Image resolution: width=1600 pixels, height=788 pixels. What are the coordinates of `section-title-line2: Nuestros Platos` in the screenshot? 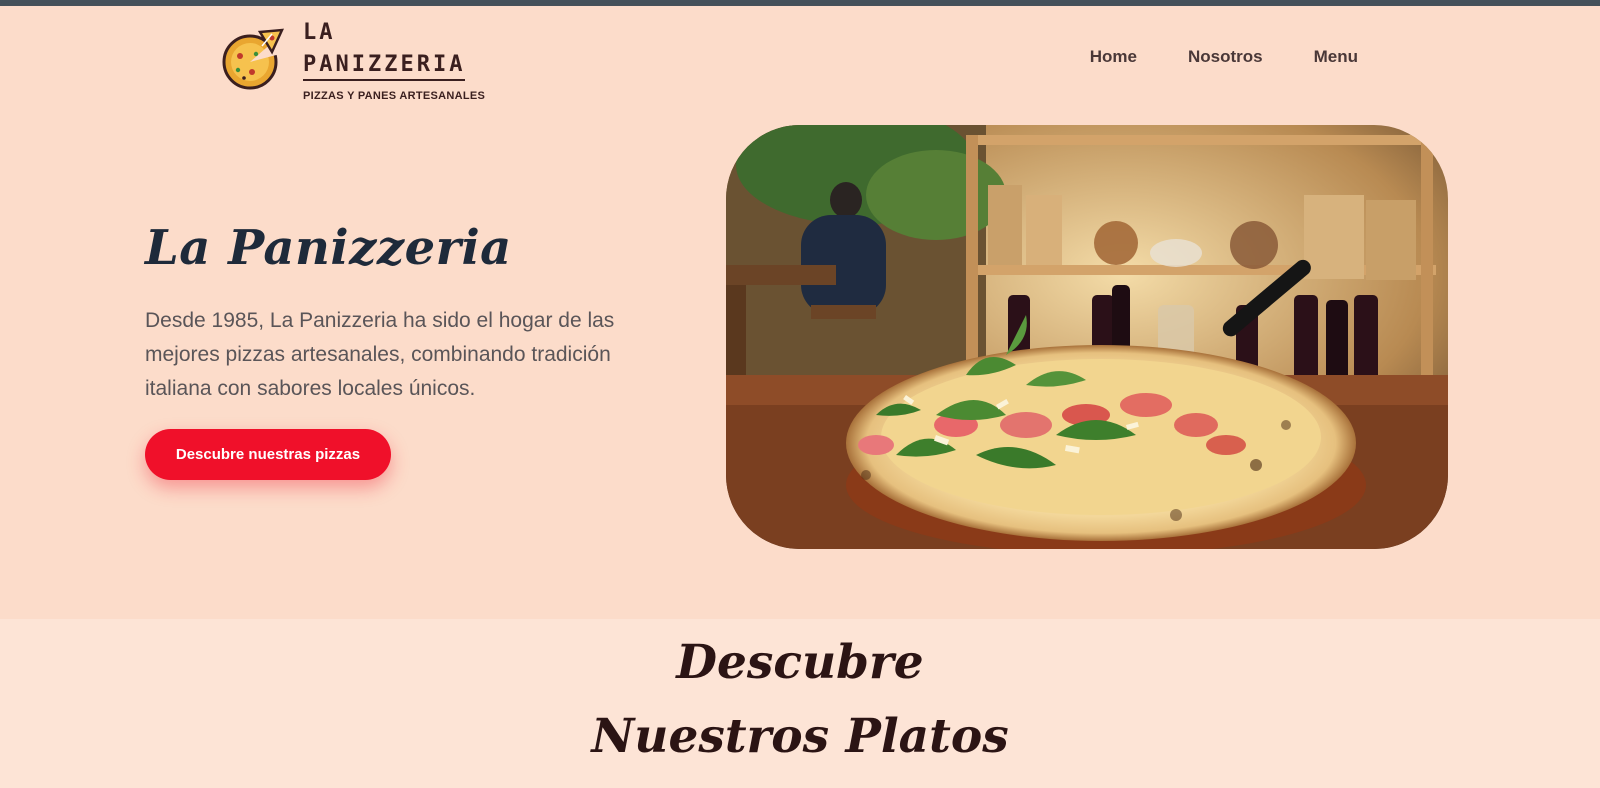 It's located at (800, 736).